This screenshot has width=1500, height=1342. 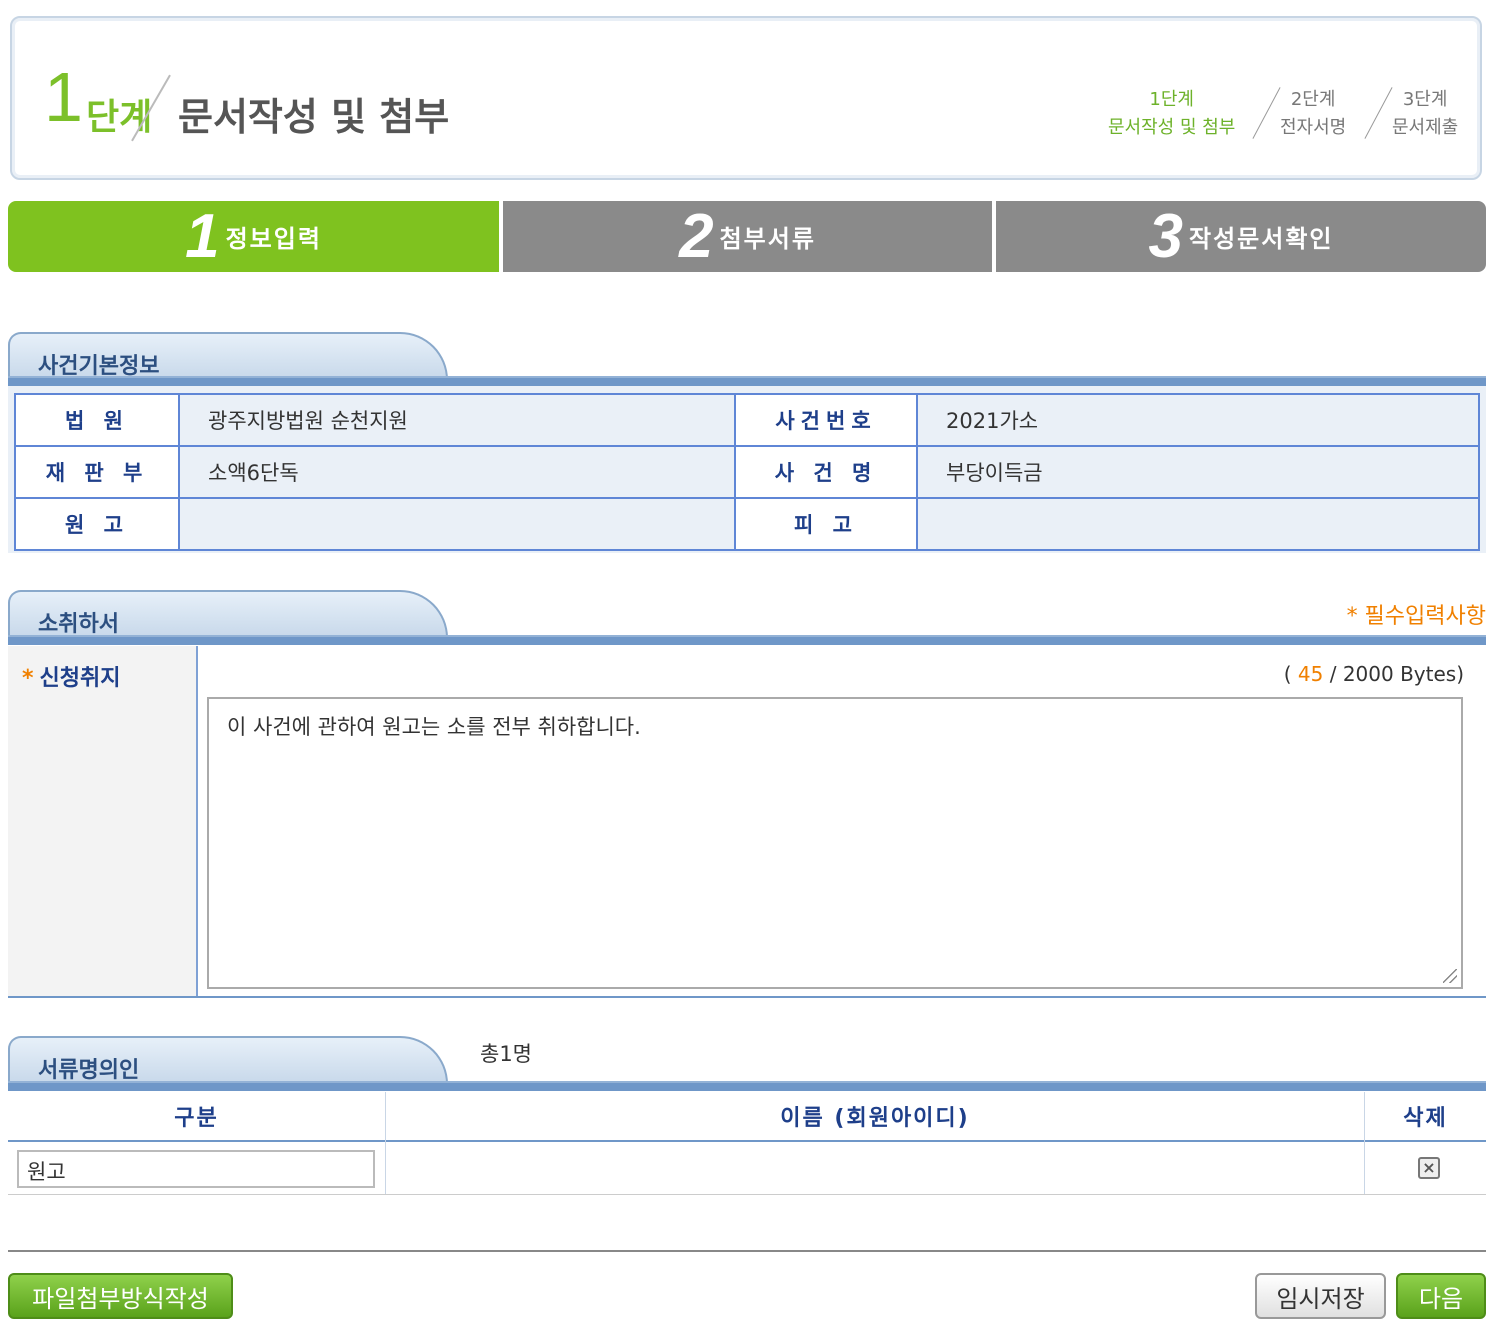 What do you see at coordinates (196, 1117) in the screenshot?
I see `column-header-type: 구분` at bounding box center [196, 1117].